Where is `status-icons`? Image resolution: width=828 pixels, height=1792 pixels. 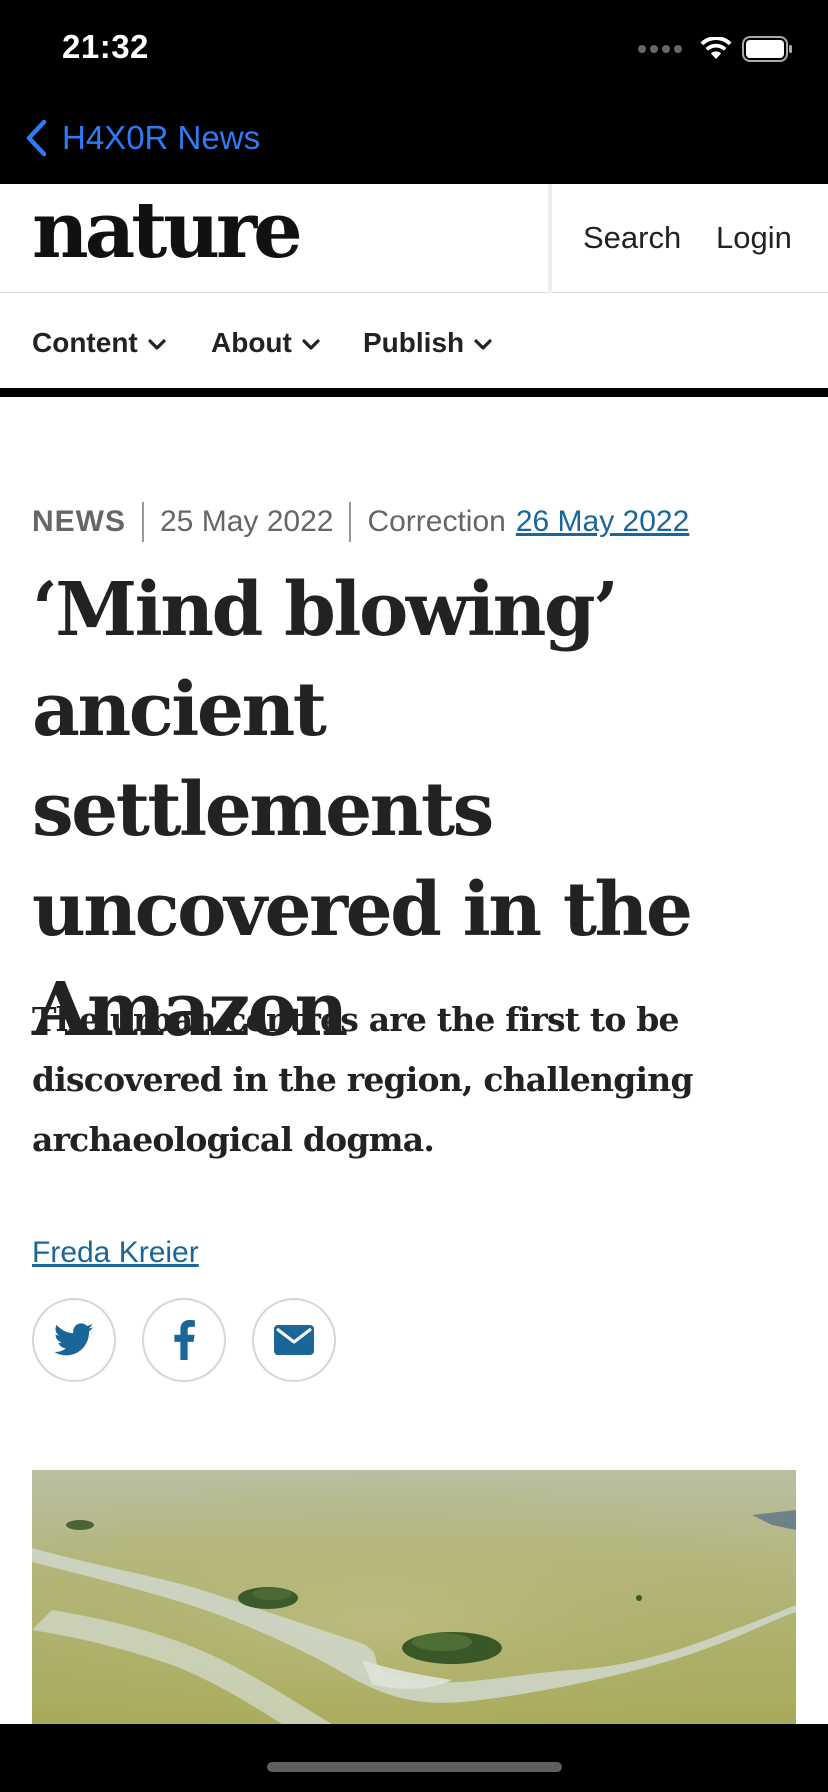
status-icons is located at coordinates (716, 49).